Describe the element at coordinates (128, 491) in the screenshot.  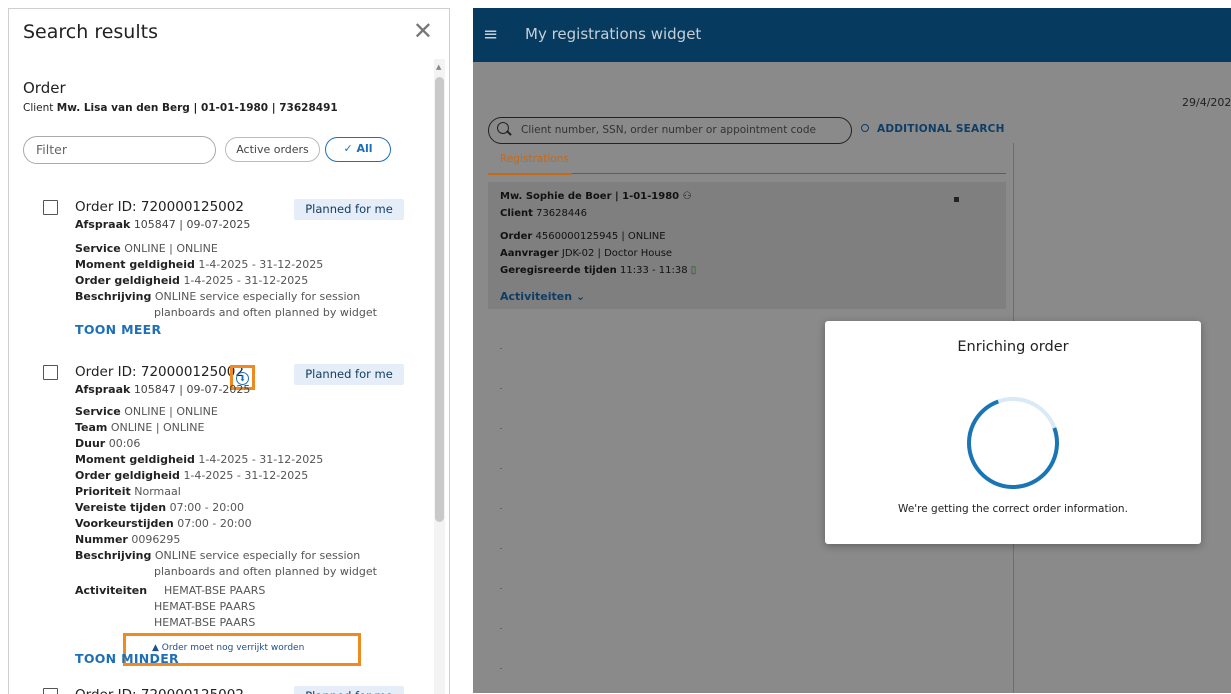
I see `detail-row: Prioriteit Normaal` at that location.